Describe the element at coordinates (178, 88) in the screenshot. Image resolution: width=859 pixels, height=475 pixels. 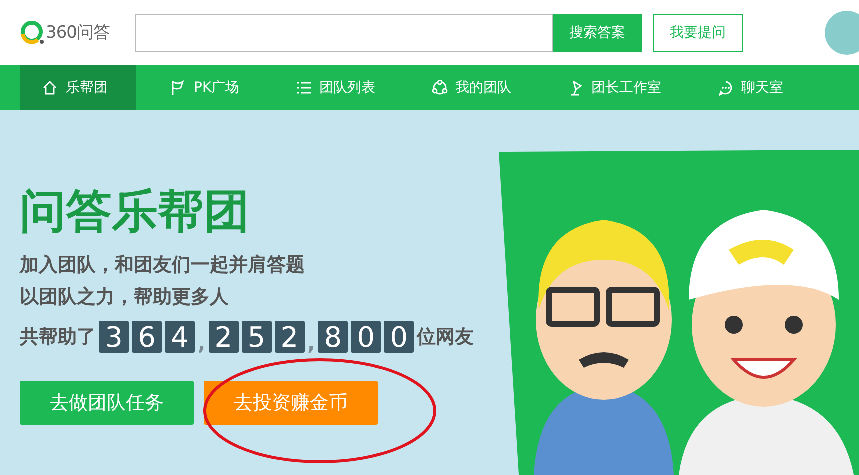
I see `flag-icon` at that location.